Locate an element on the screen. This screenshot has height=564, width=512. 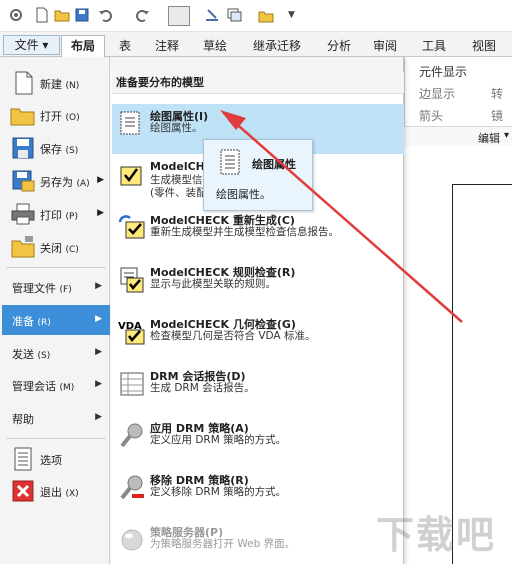
menu-close: 关闭 (C) is located at coordinates (58, 247).